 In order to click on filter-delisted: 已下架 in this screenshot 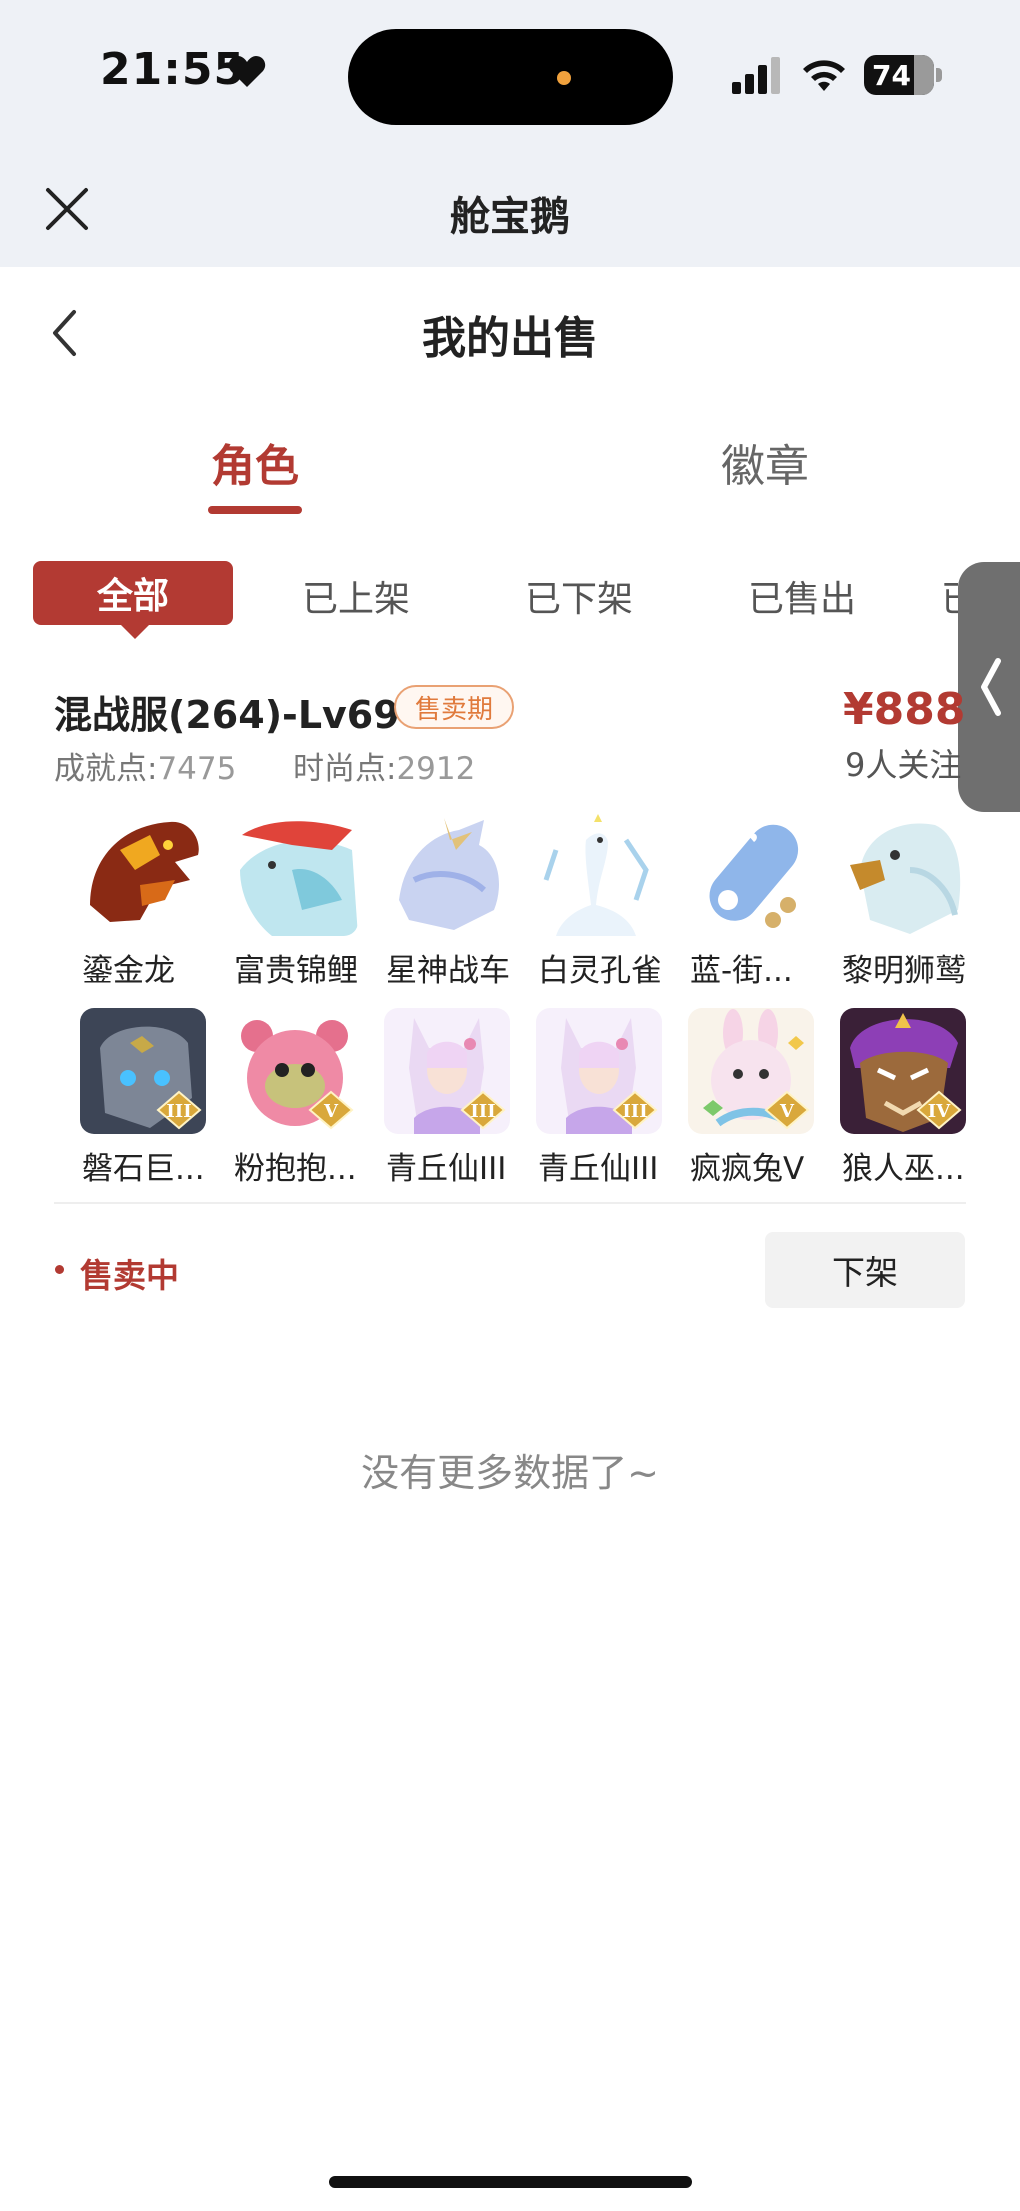, I will do `click(579, 596)`.